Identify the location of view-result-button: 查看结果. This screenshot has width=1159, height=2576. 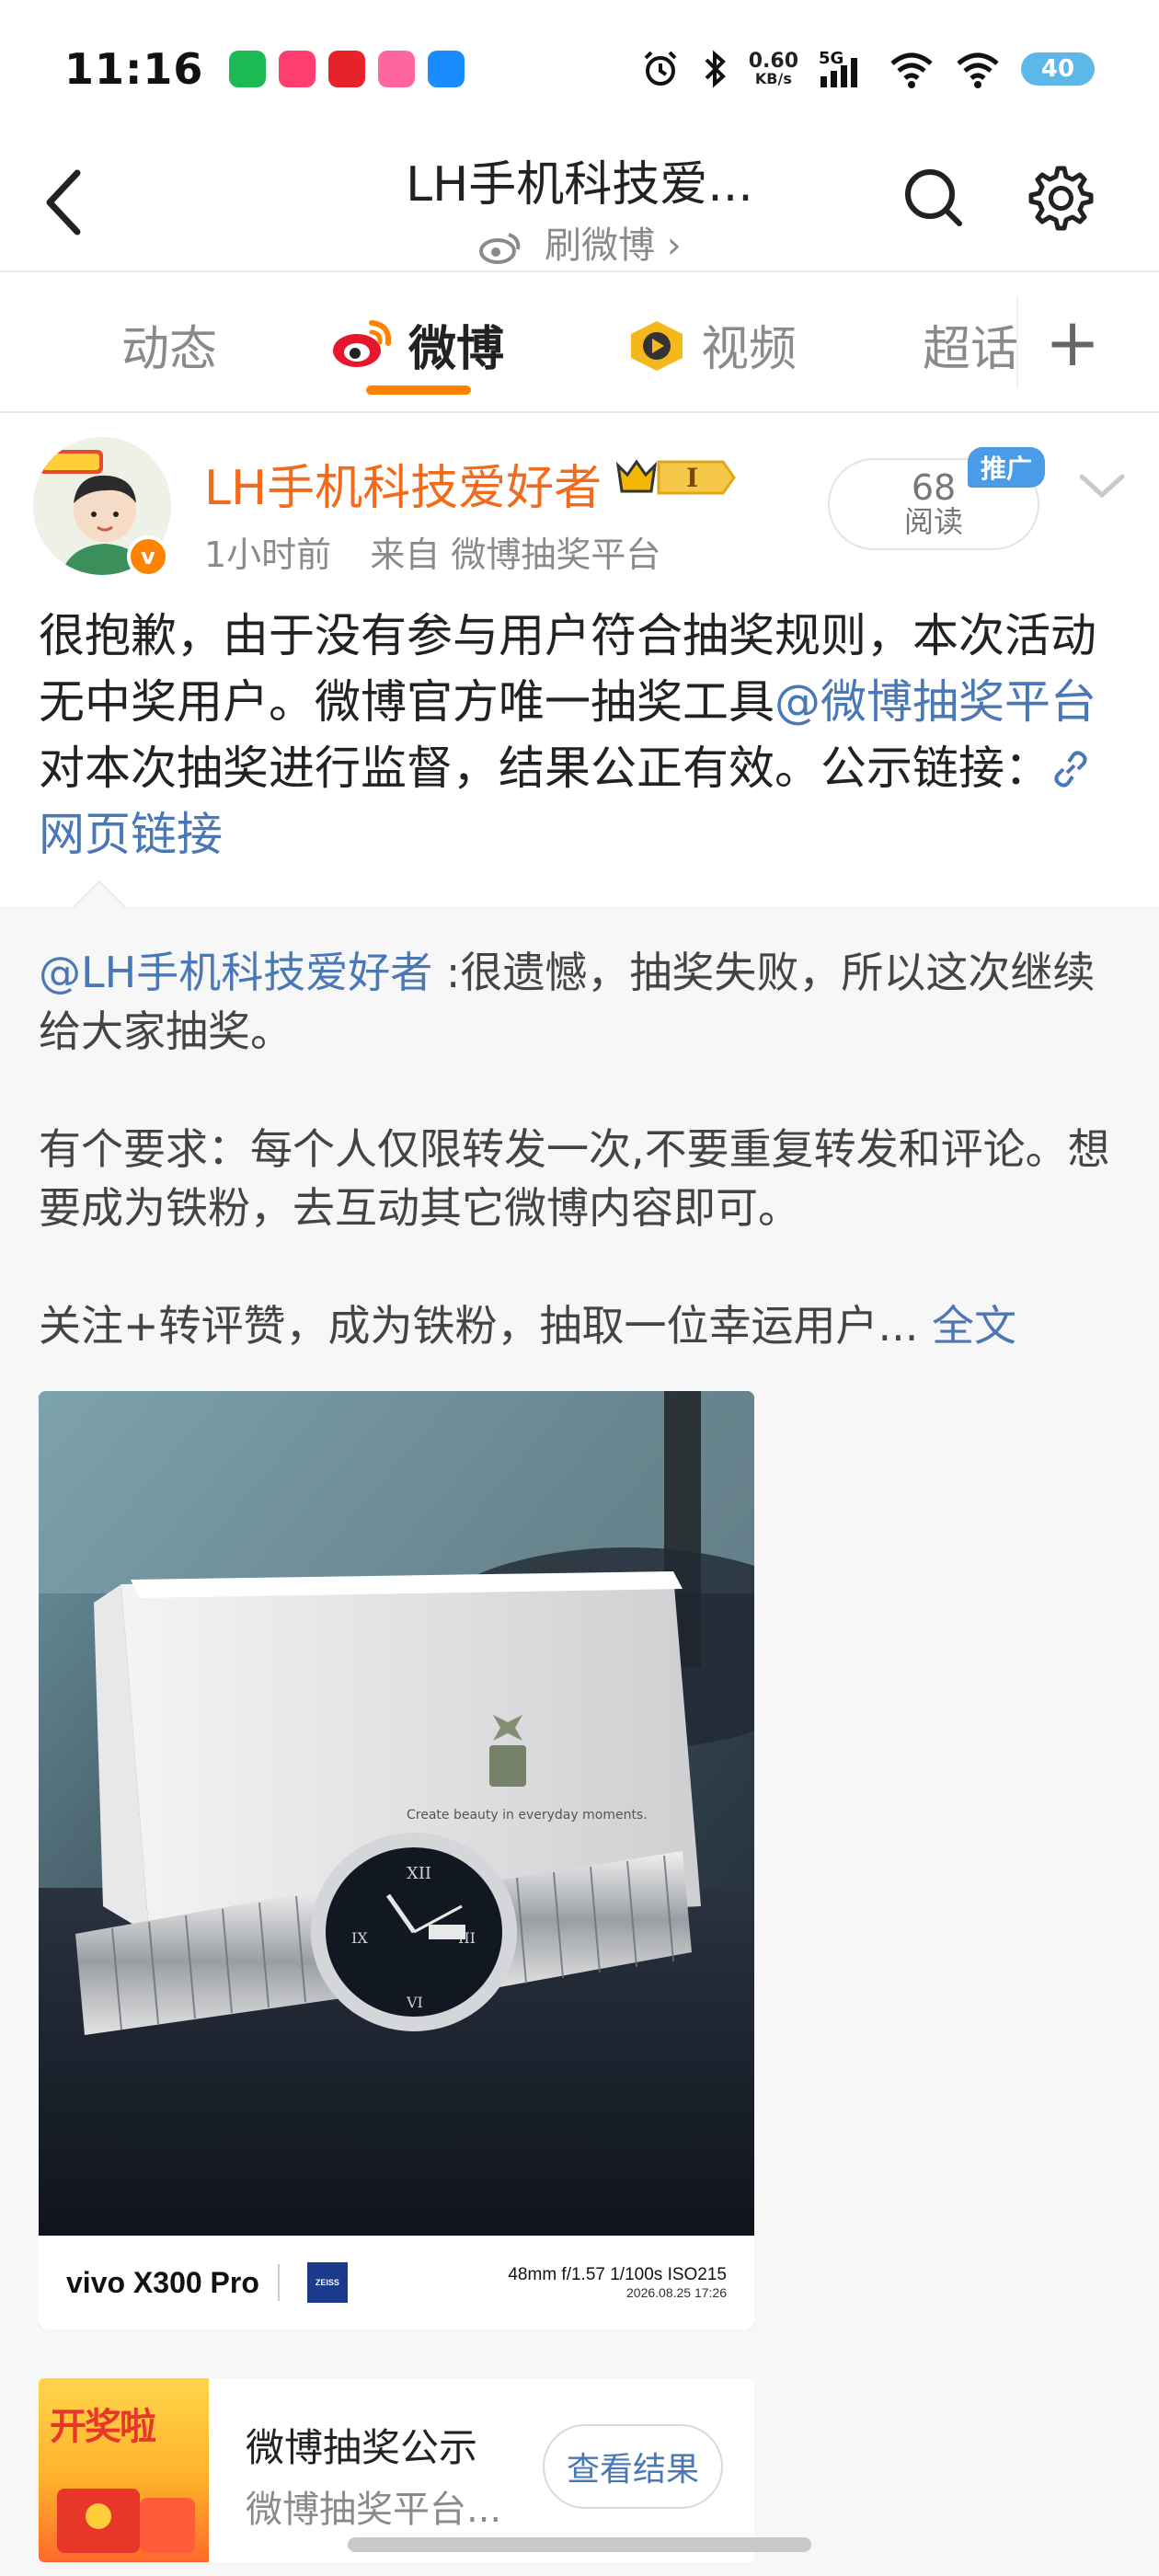
(633, 2466).